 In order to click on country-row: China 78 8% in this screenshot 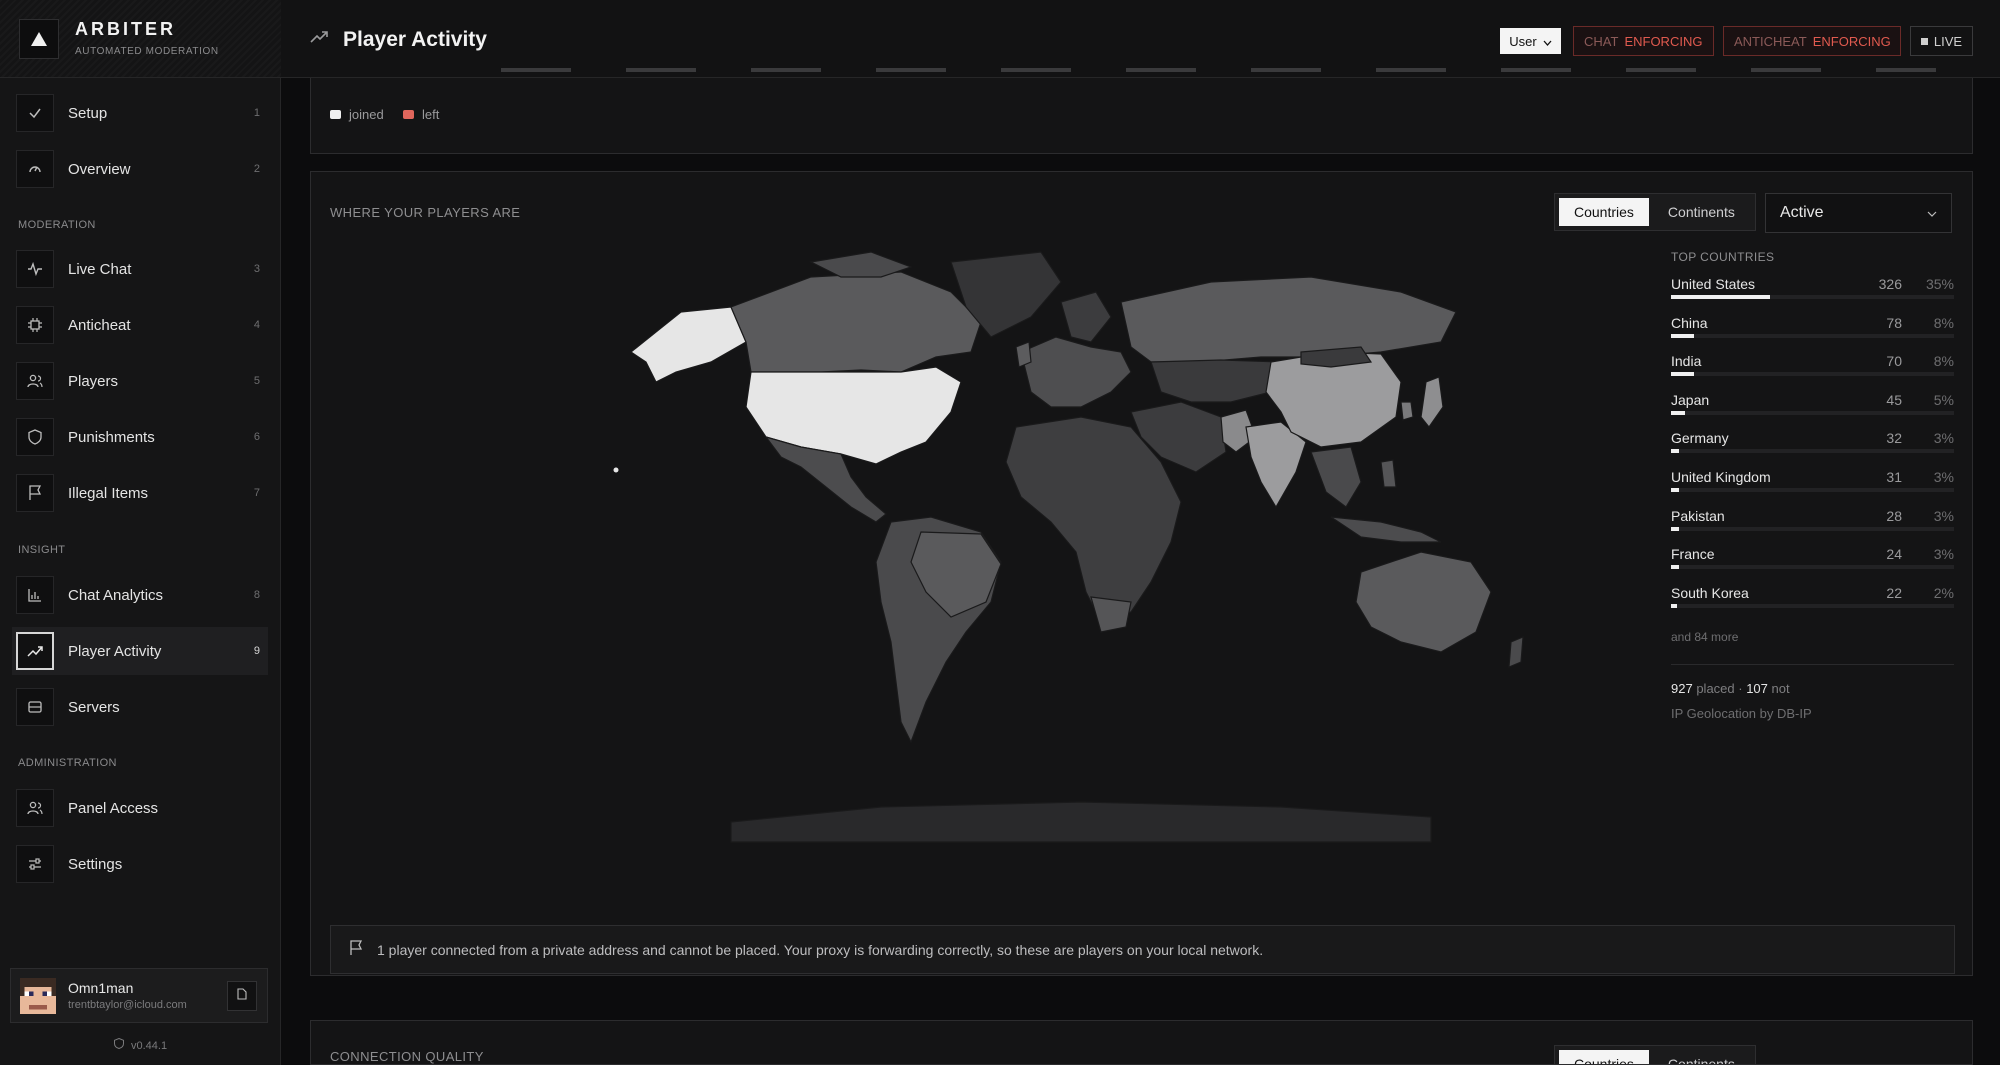, I will do `click(1812, 330)`.